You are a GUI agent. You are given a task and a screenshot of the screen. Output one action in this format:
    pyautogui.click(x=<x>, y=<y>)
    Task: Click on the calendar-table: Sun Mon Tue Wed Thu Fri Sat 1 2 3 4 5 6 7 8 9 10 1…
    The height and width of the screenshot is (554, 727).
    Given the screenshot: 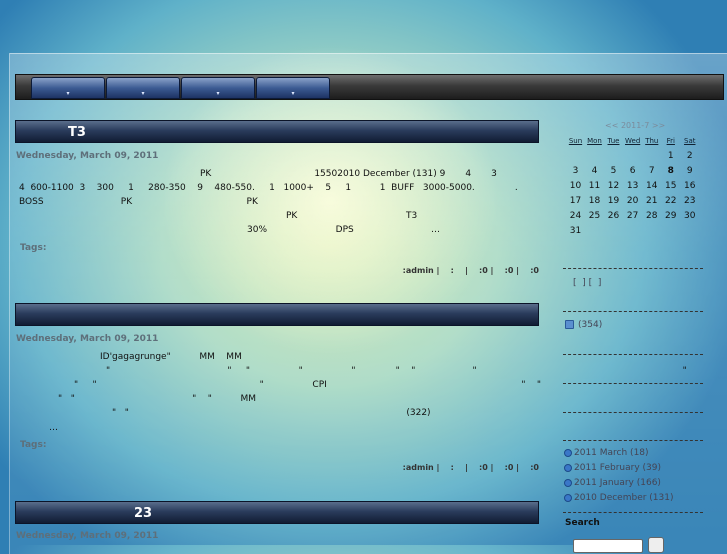 What is the action you would take?
    pyautogui.click(x=632, y=186)
    